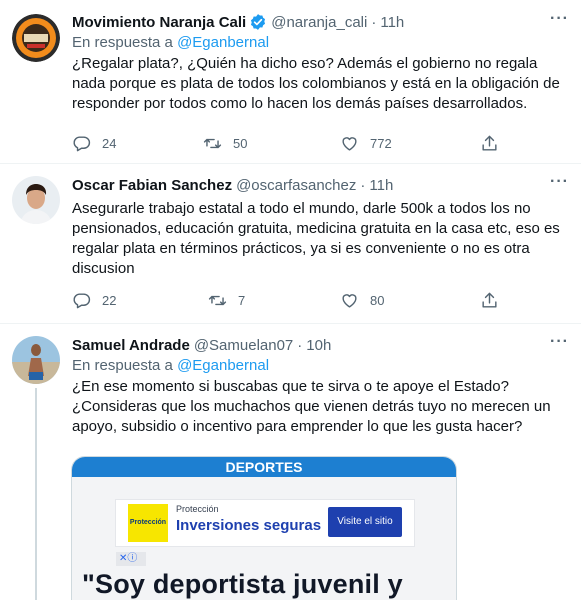  What do you see at coordinates (94, 143) in the screenshot?
I see `reply-button: 24` at bounding box center [94, 143].